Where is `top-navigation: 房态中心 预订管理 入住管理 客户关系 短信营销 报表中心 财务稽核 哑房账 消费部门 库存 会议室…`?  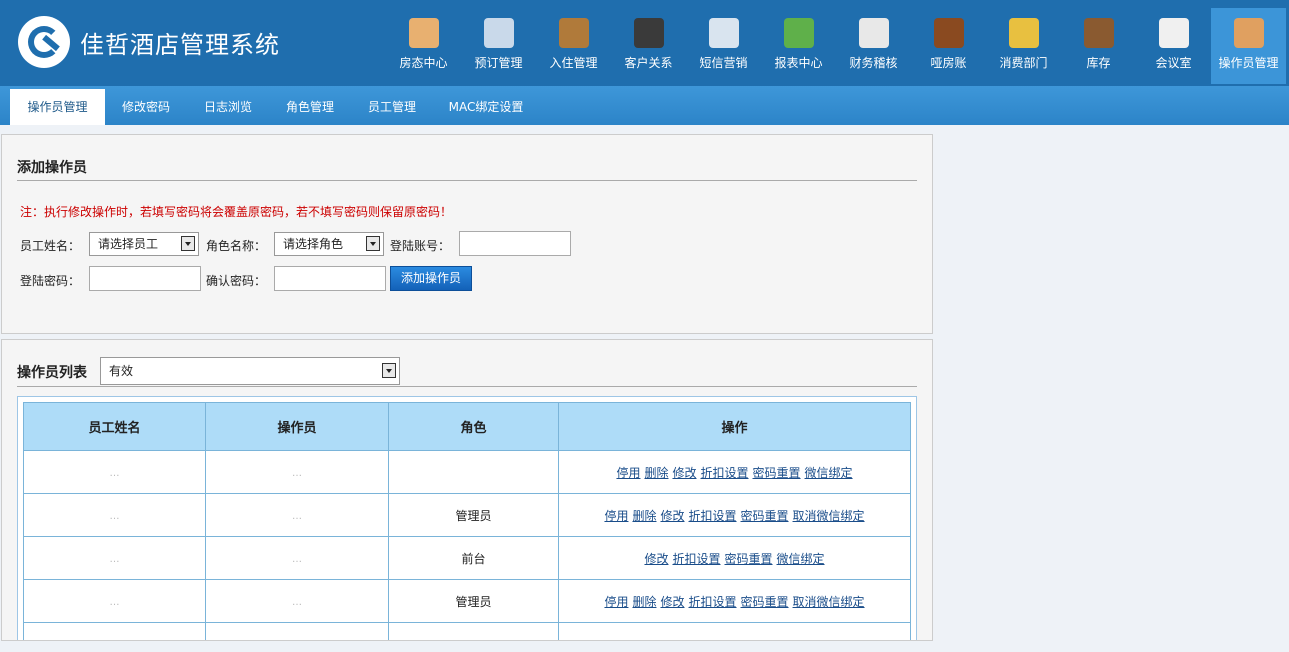
top-navigation: 房态中心 预订管理 入住管理 客户关系 短信营销 报表中心 财务稽核 哑房账 消费部门 库存 会议室… is located at coordinates (836, 46).